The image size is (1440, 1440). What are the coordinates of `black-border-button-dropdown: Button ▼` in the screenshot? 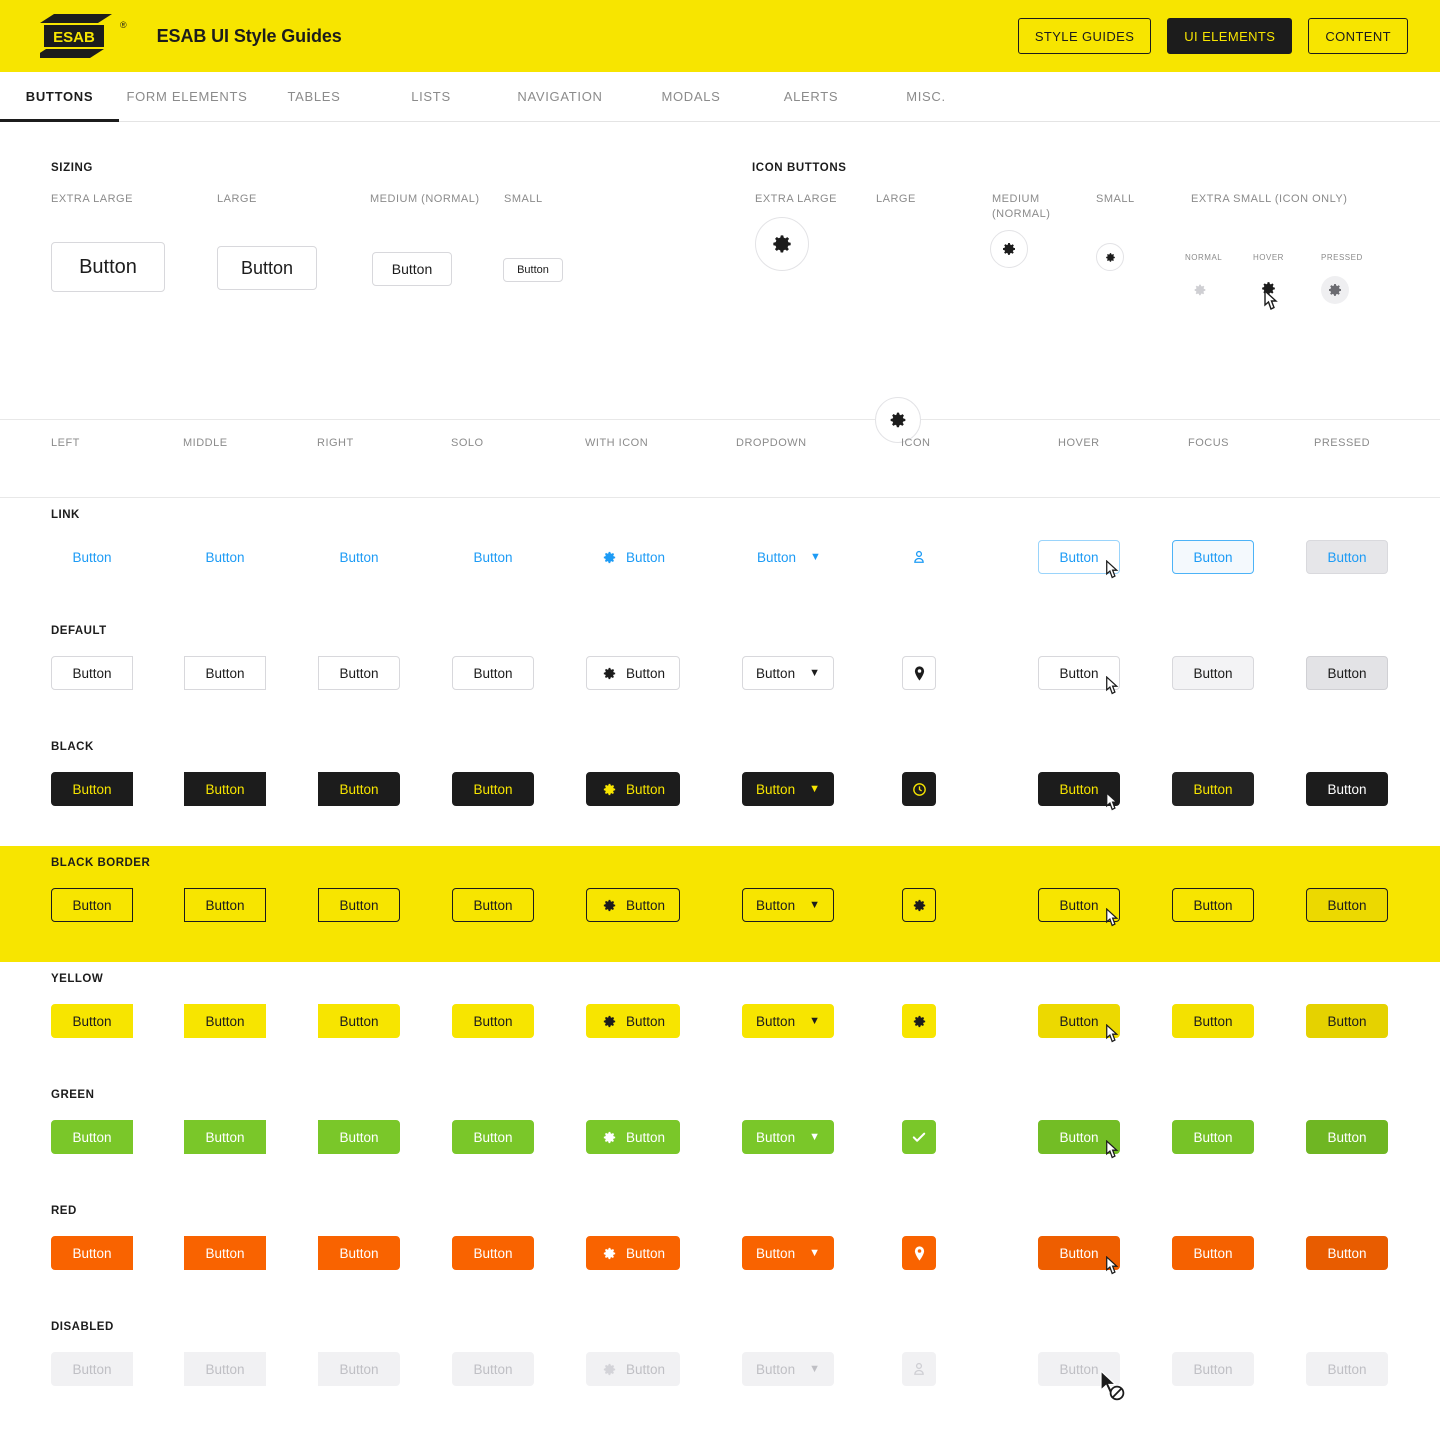 It's located at (788, 905).